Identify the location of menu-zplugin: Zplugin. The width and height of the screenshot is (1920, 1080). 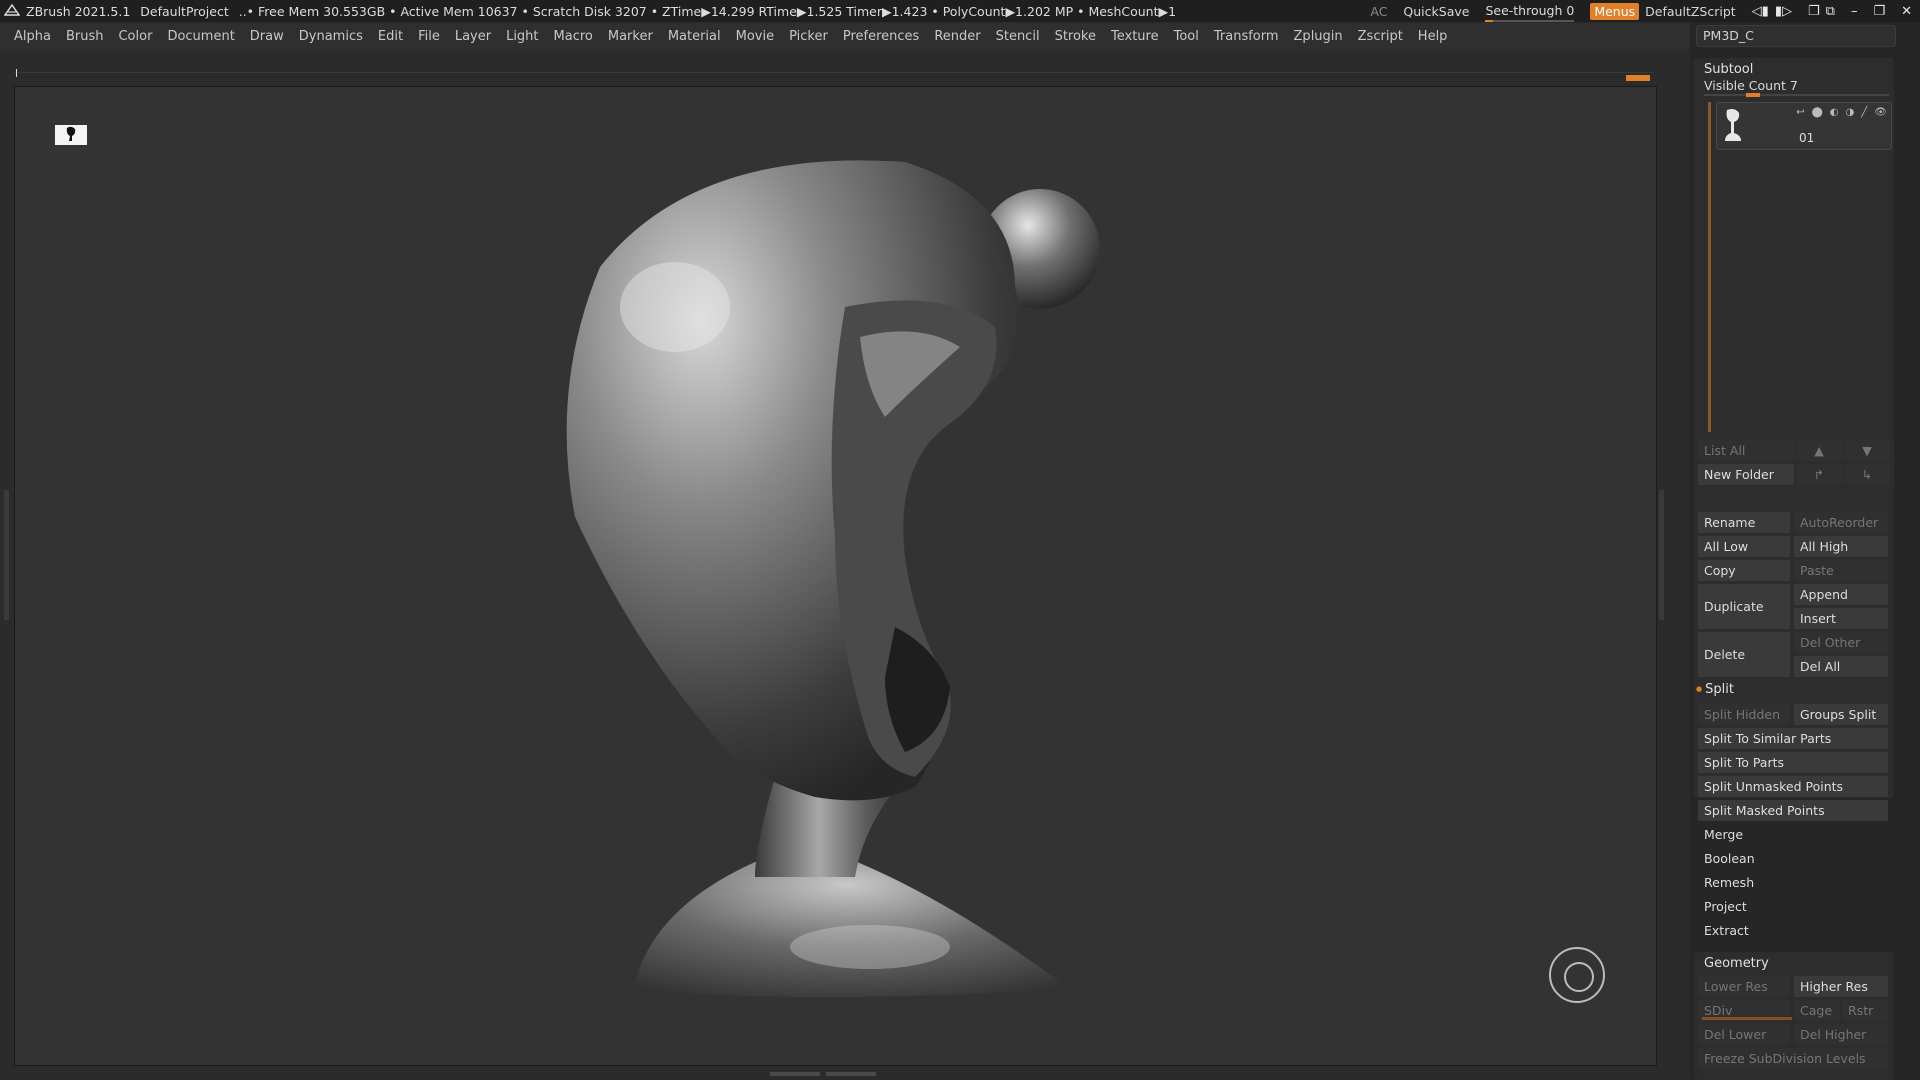
(1318, 36).